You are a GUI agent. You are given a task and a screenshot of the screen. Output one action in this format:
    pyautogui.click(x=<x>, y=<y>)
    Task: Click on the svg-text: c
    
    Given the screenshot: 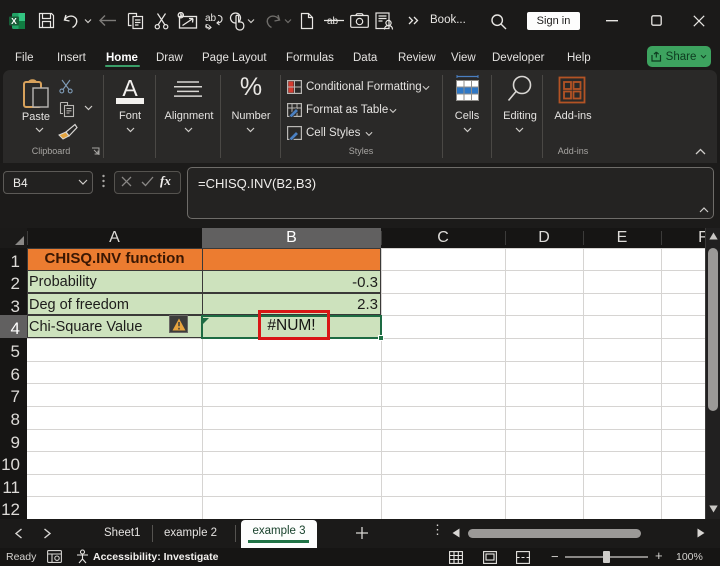 What is the action you would take?
    pyautogui.click(x=207, y=26)
    